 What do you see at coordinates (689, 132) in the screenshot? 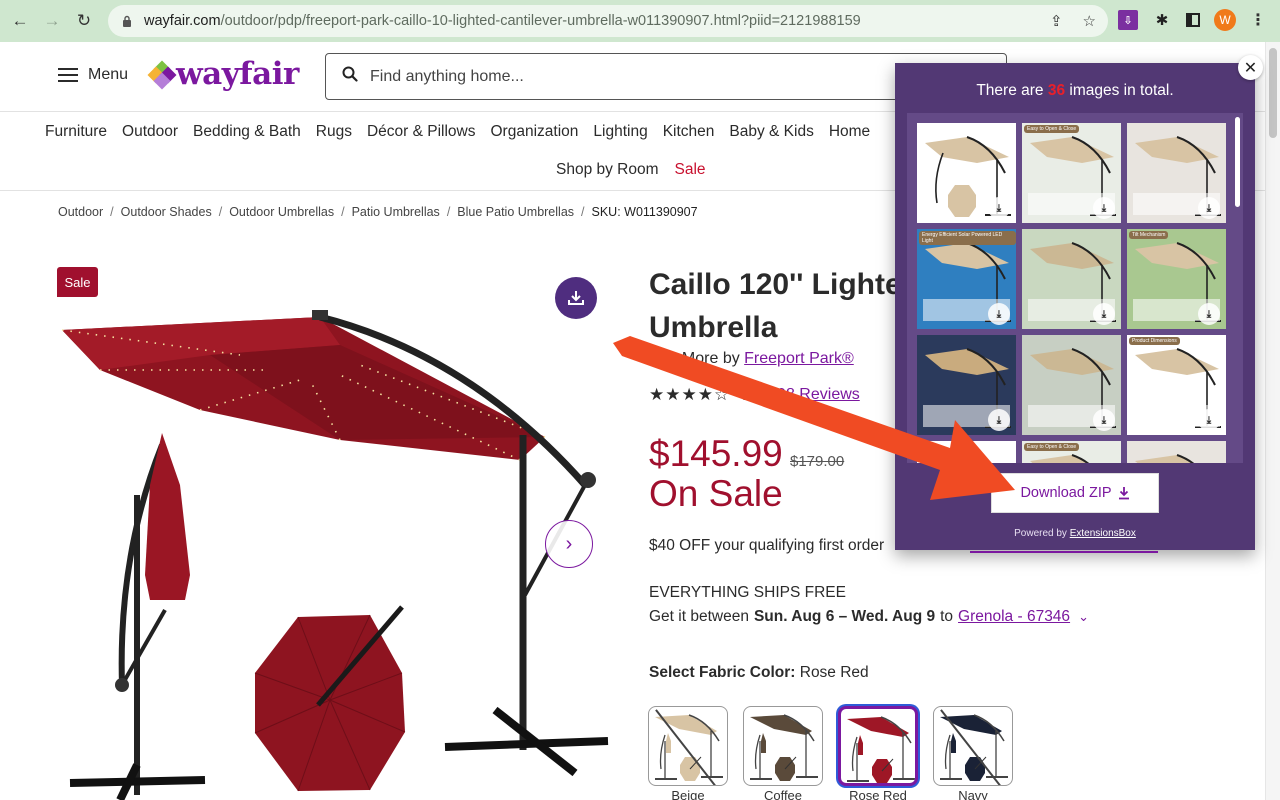
I see `nav-category: Kitchen` at bounding box center [689, 132].